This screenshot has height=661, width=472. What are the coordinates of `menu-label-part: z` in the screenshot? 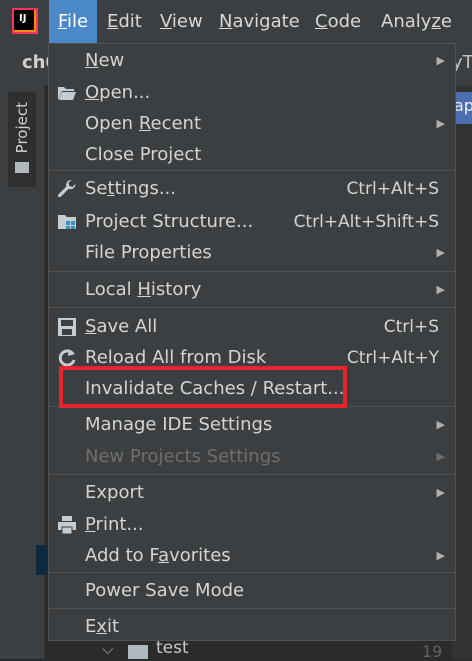 It's located at (436, 21).